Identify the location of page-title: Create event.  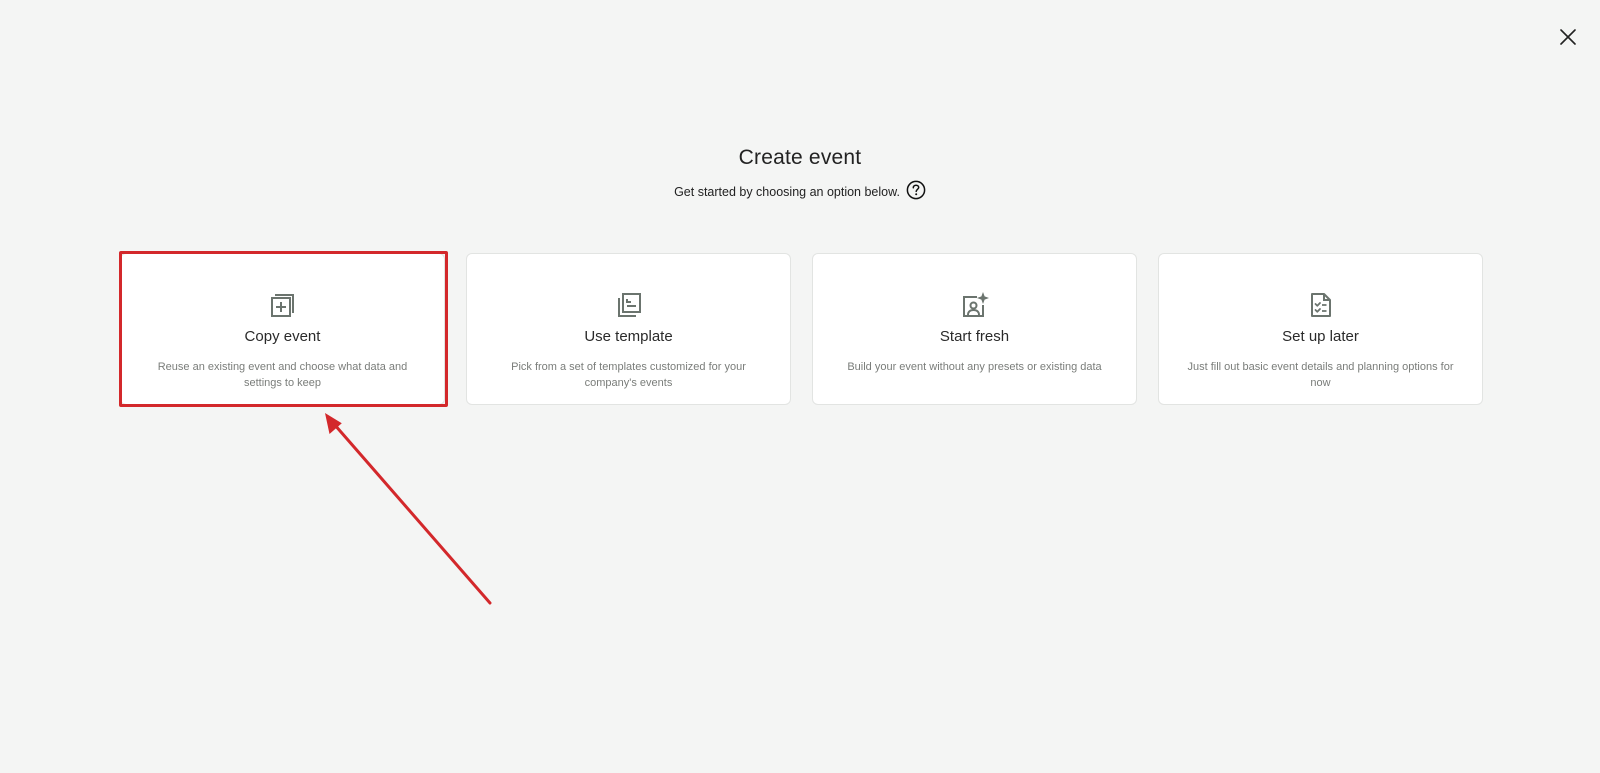
(800, 157).